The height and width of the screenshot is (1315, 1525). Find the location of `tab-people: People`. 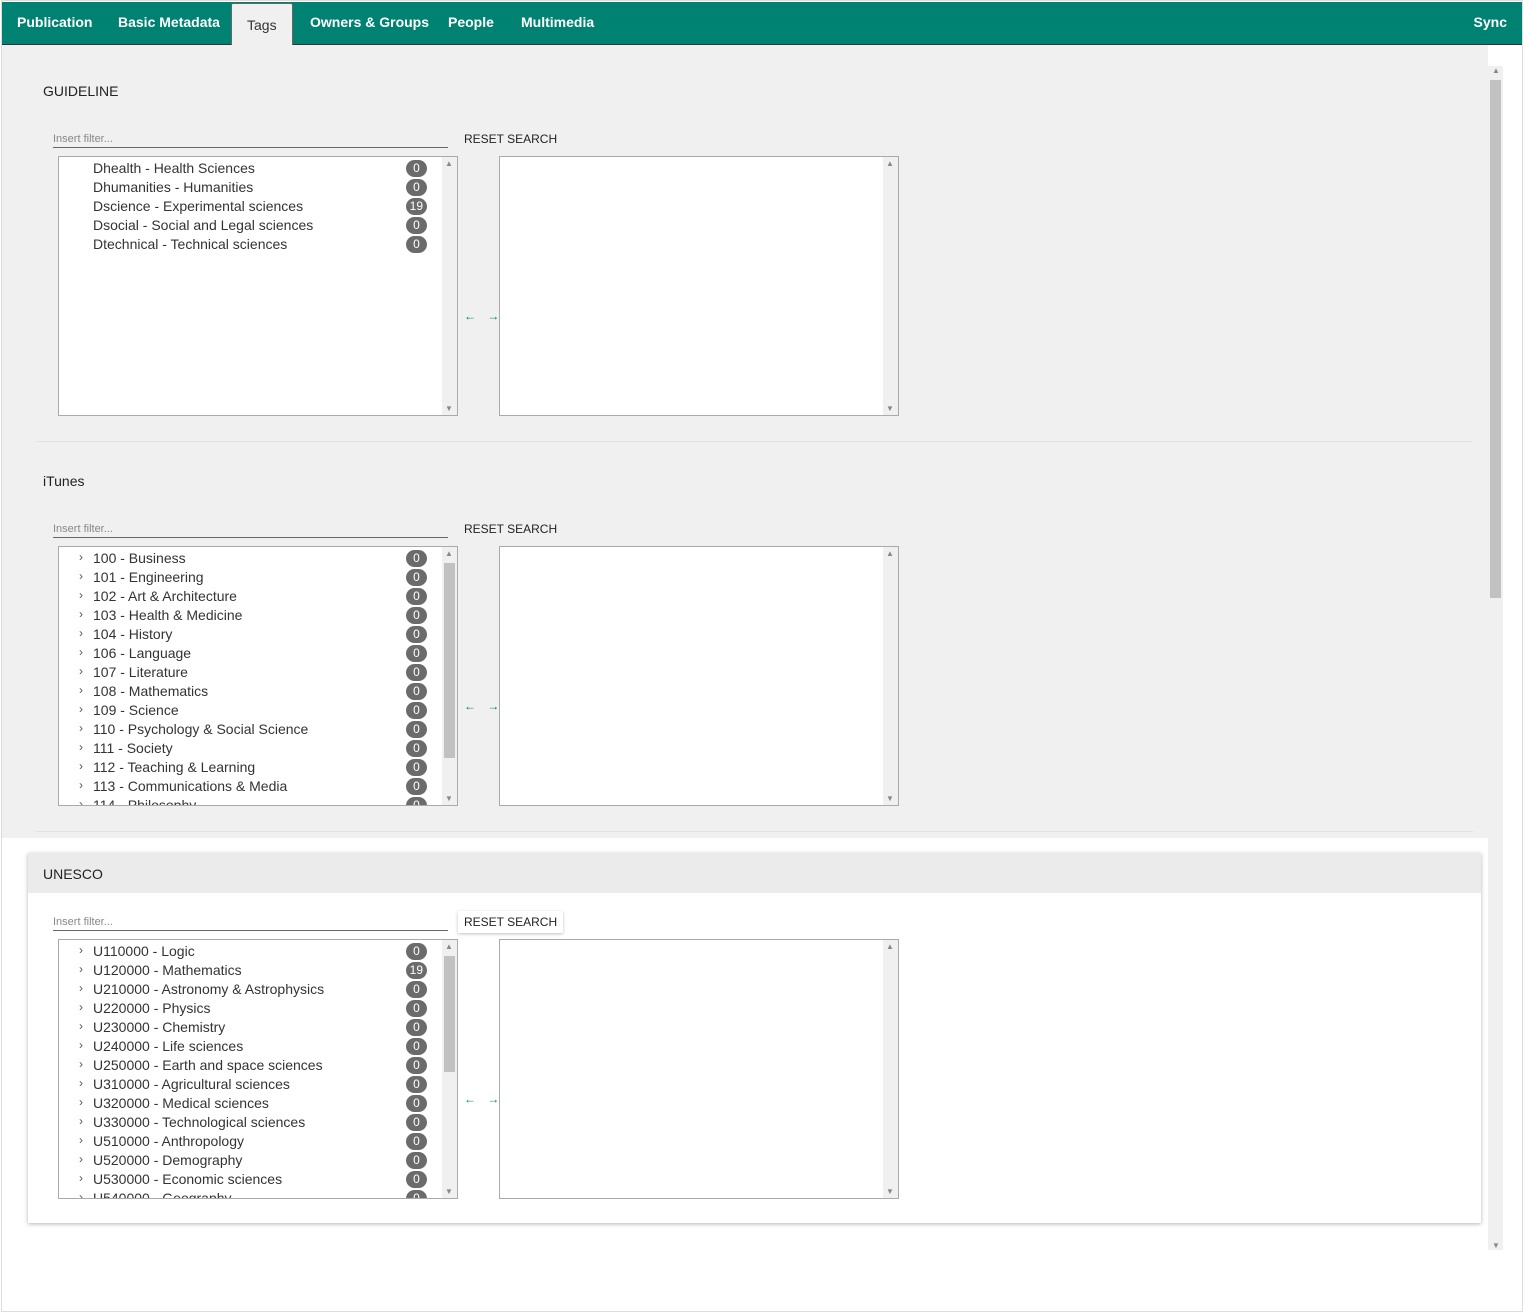

tab-people: People is located at coordinates (471, 23).